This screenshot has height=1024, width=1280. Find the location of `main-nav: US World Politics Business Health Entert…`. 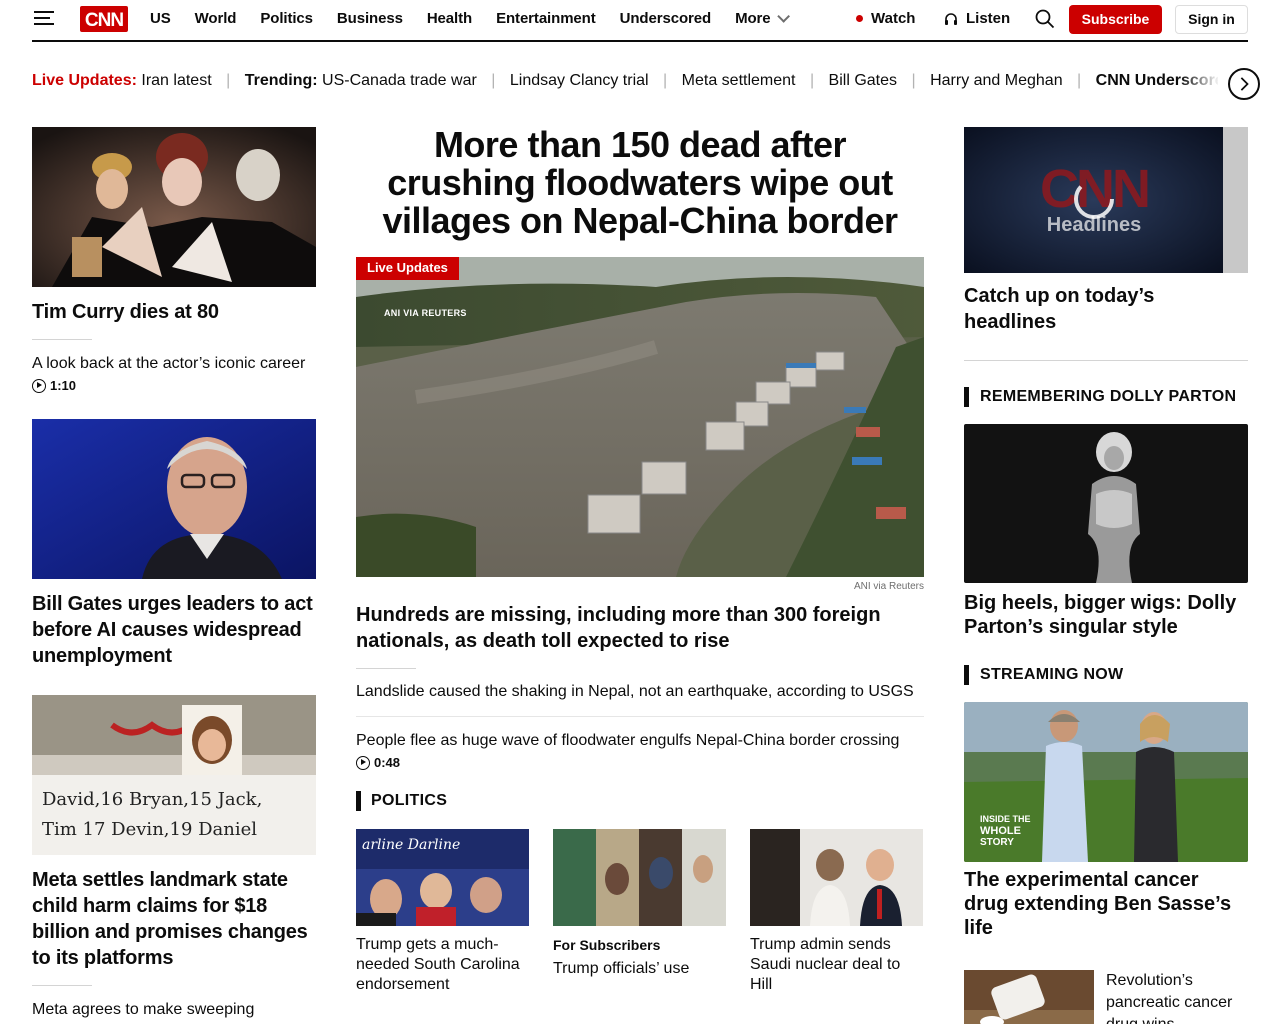

main-nav: US World Politics Business Health Entert… is located at coordinates (470, 18).